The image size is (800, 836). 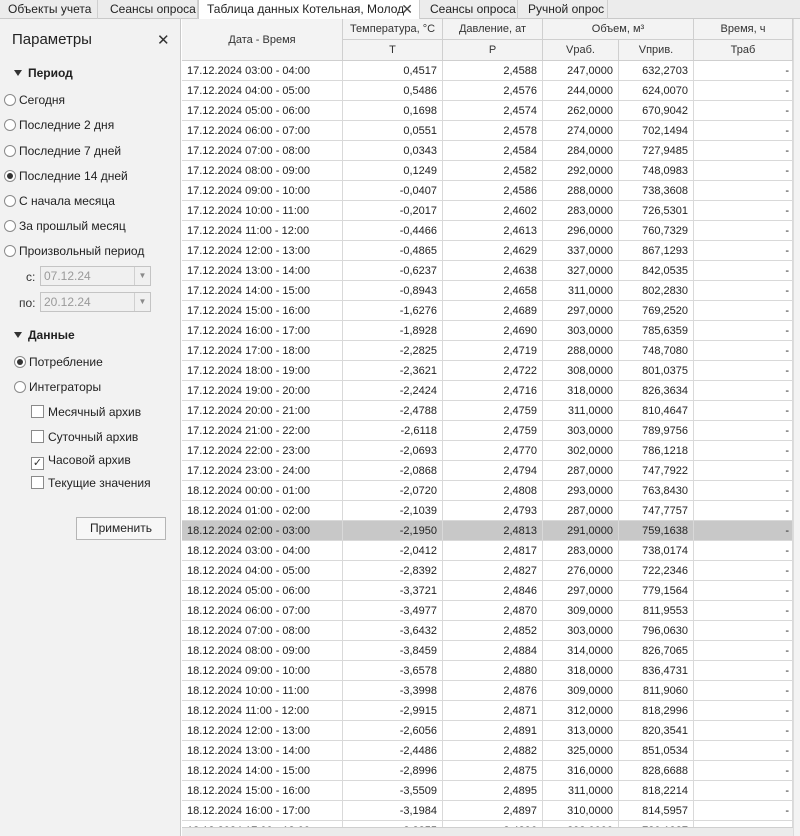 I want to click on radio-last-2-days: Последние 2 дня, so click(x=59, y=125).